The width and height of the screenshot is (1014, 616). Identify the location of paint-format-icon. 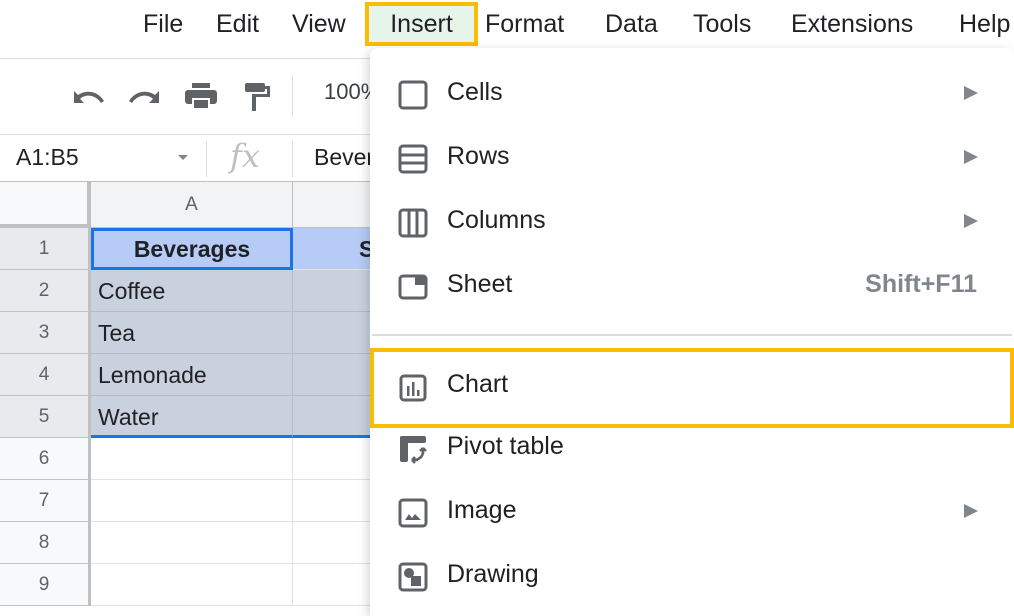
(259, 97).